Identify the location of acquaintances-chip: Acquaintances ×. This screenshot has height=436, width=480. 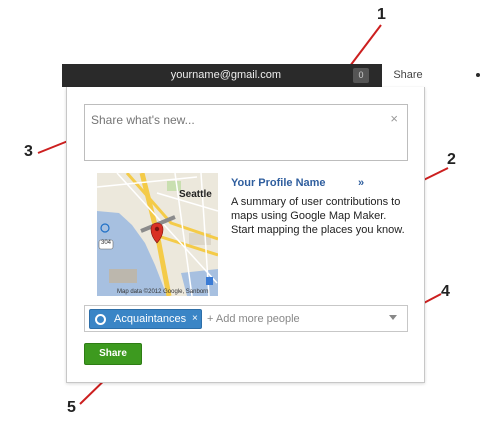
(145, 319).